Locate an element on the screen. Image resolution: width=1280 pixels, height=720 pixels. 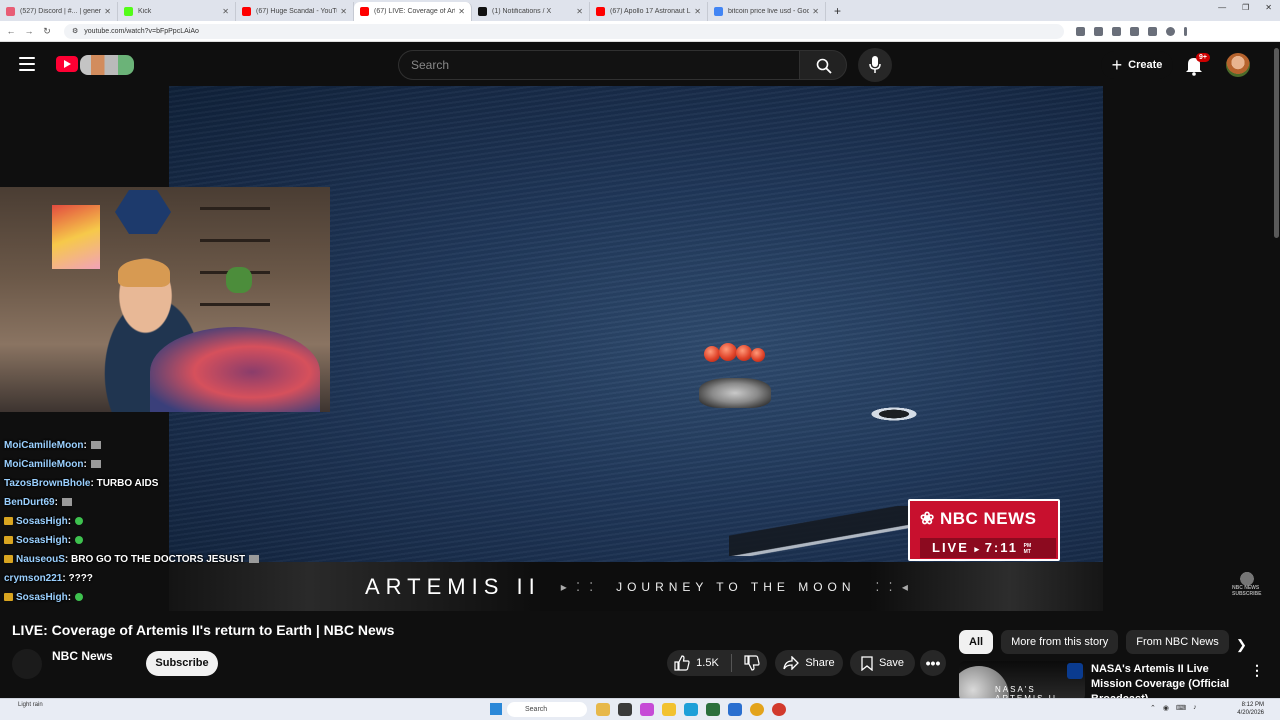
url-text: youtube.com/watch?v=bFpPpcLAiAo is located at coordinates (141, 31).